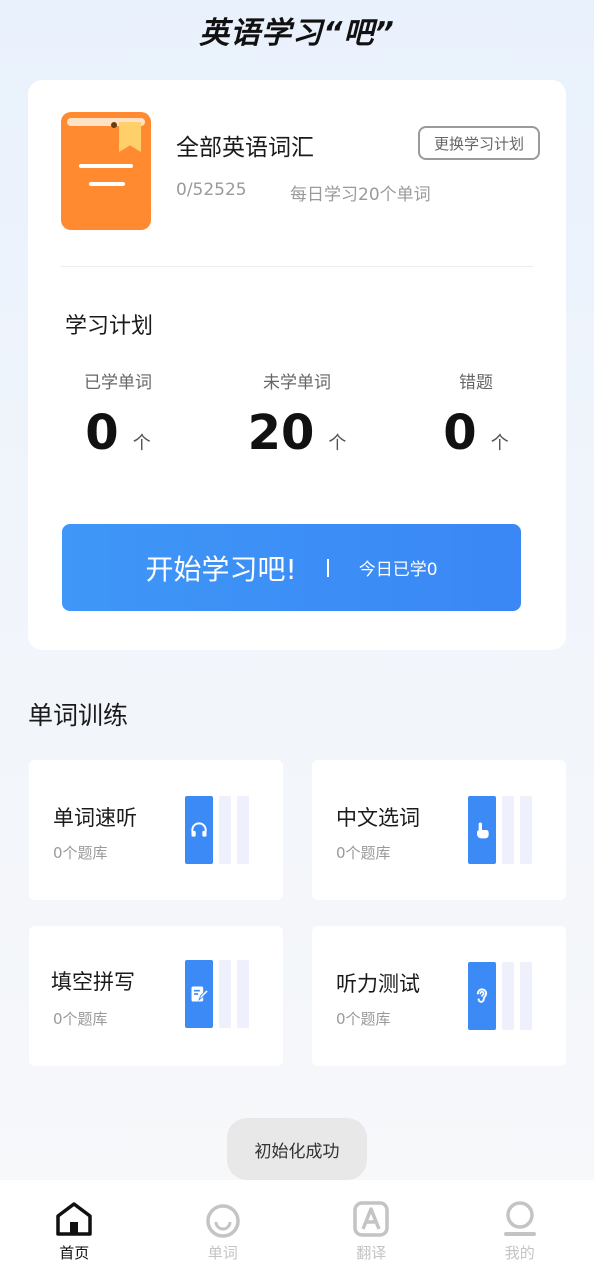 The image size is (594, 1280). I want to click on book-cover-icon, so click(106, 171).